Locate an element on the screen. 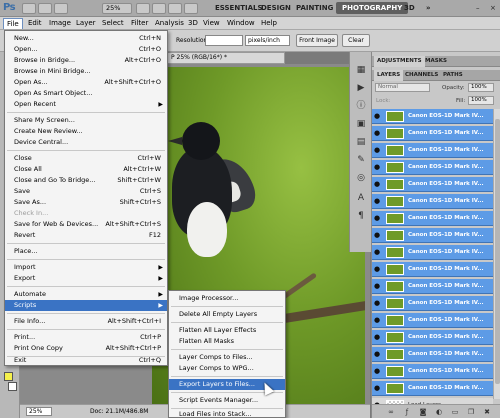 Image resolution: width=500 pixels, height=418 pixels. fill-input: 100% is located at coordinates (481, 100).